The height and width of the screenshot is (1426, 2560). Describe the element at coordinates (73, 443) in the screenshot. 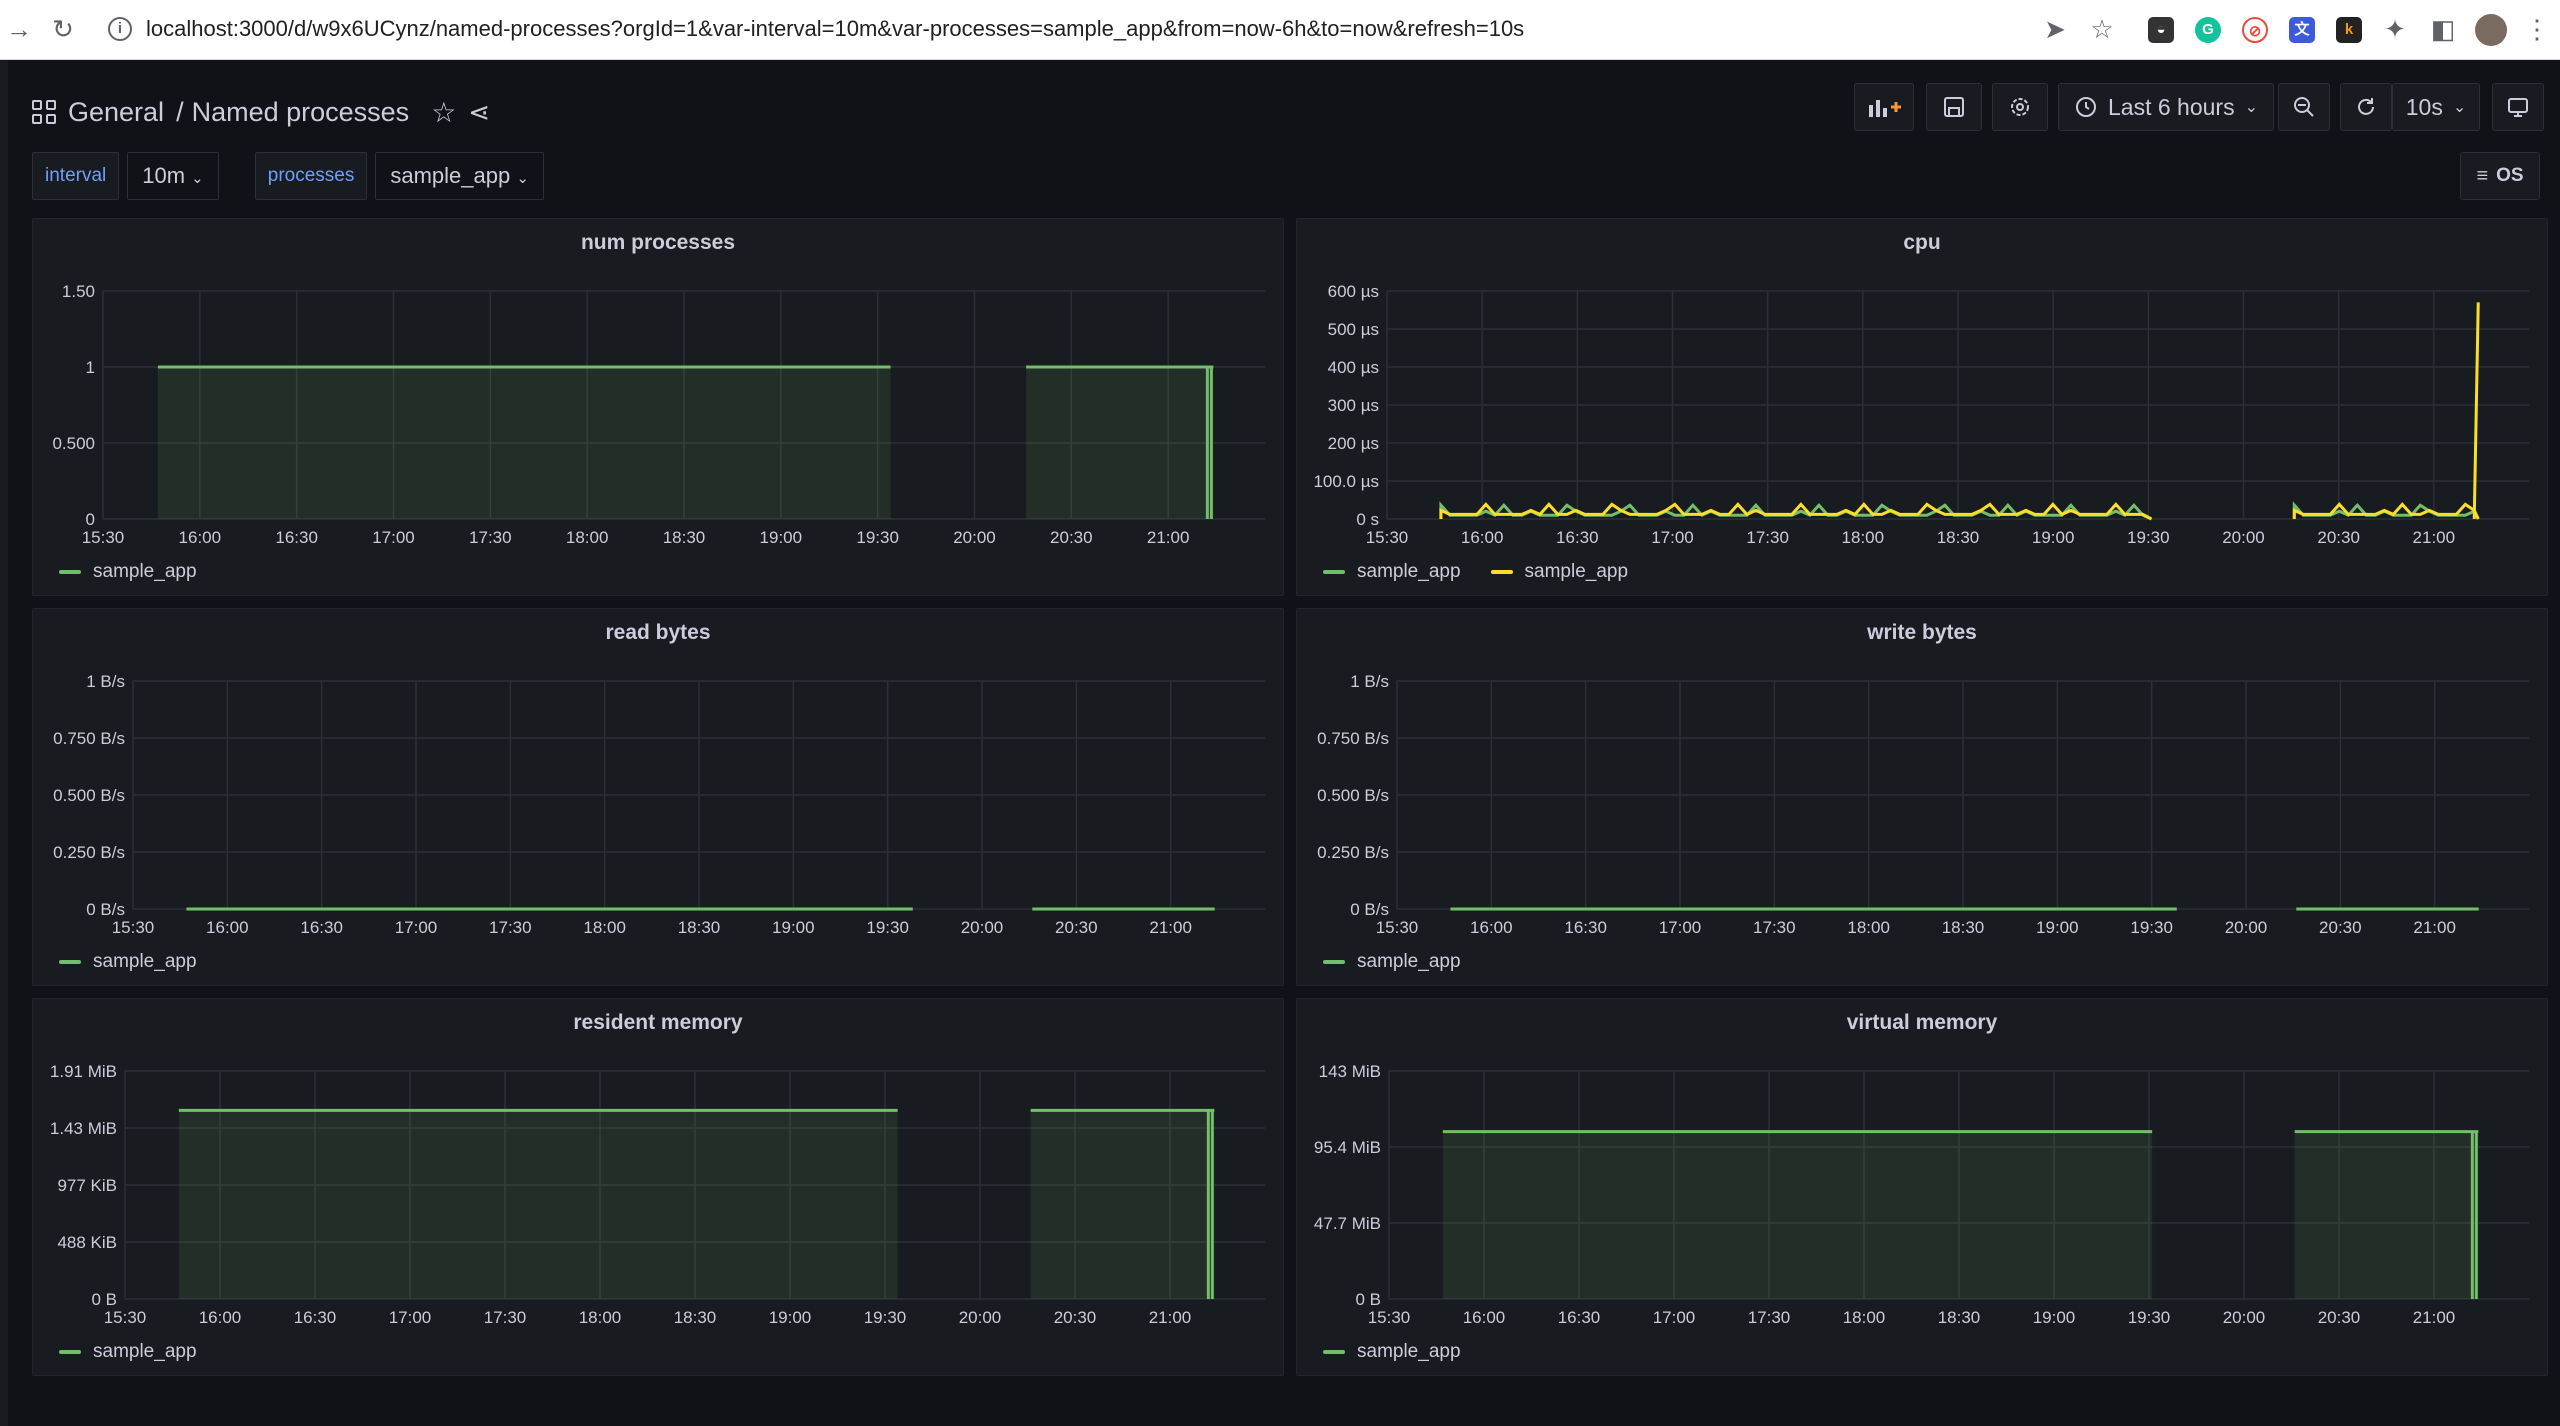

I see `y-tick-label: 0.500` at that location.